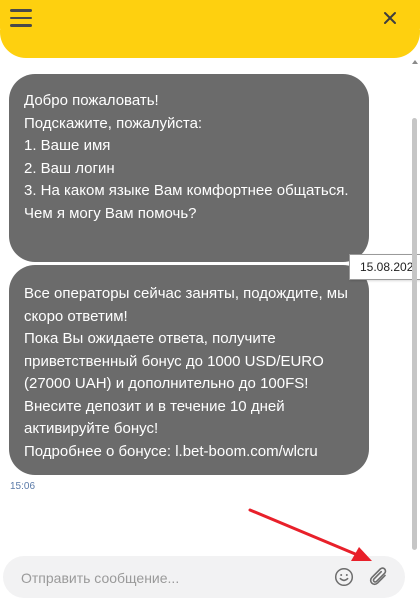 Image resolution: width=420 pixels, height=606 pixels. What do you see at coordinates (210, 44) in the screenshot?
I see `chat-header-curve` at bounding box center [210, 44].